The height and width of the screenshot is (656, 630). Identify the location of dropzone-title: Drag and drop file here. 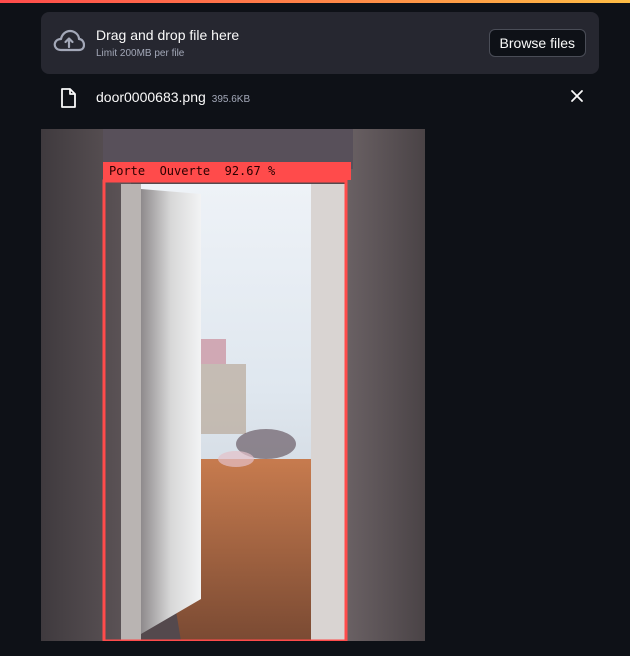
(168, 35).